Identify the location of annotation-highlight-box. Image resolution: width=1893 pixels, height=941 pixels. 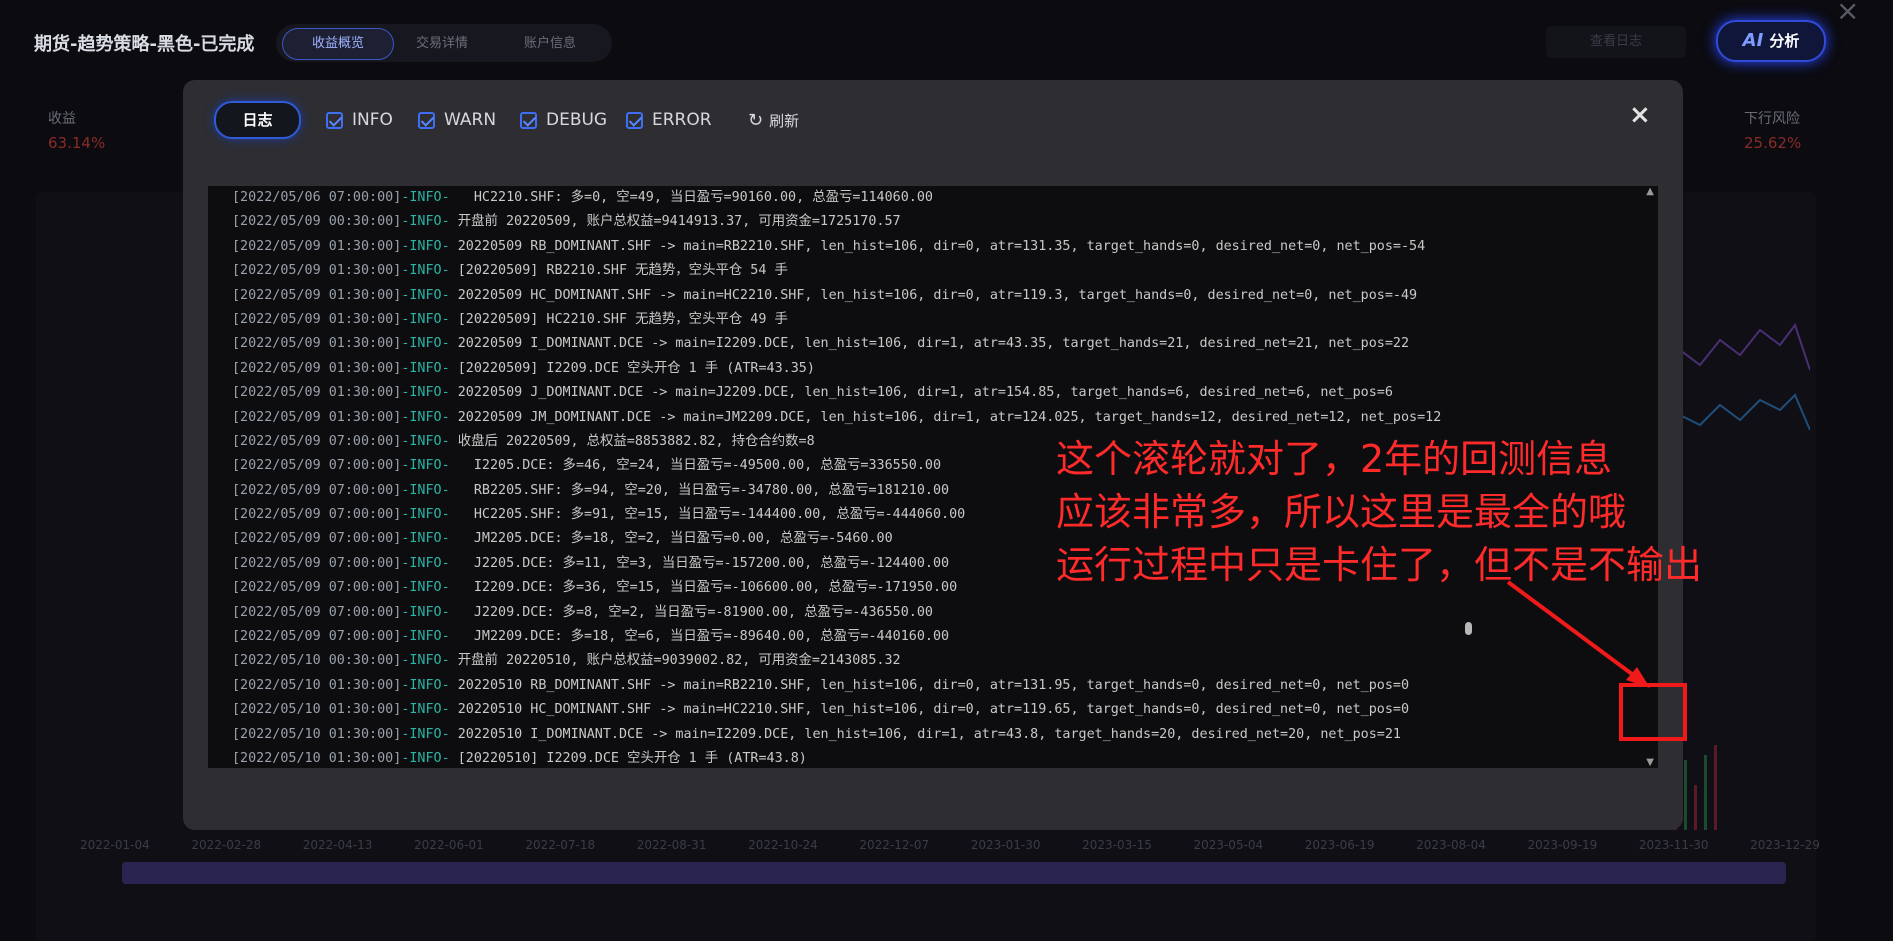
(1653, 712).